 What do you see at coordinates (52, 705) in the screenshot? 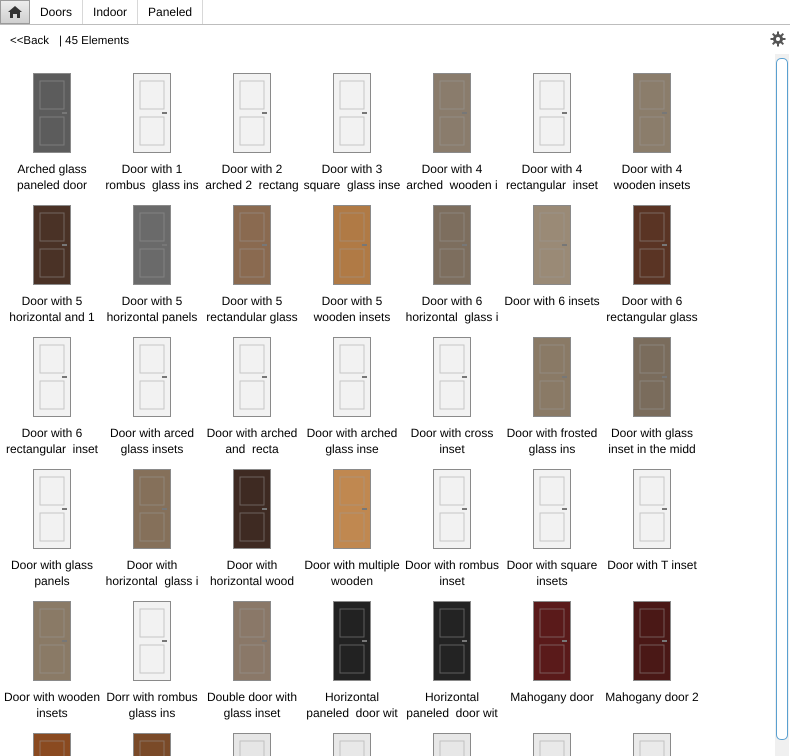
I see `item-label: Door with wooden insets` at bounding box center [52, 705].